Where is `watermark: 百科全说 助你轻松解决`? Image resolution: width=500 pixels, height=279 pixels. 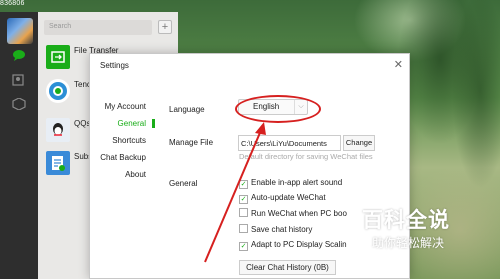 watermark: 百科全说 助你轻松解决 is located at coordinates (431, 230).